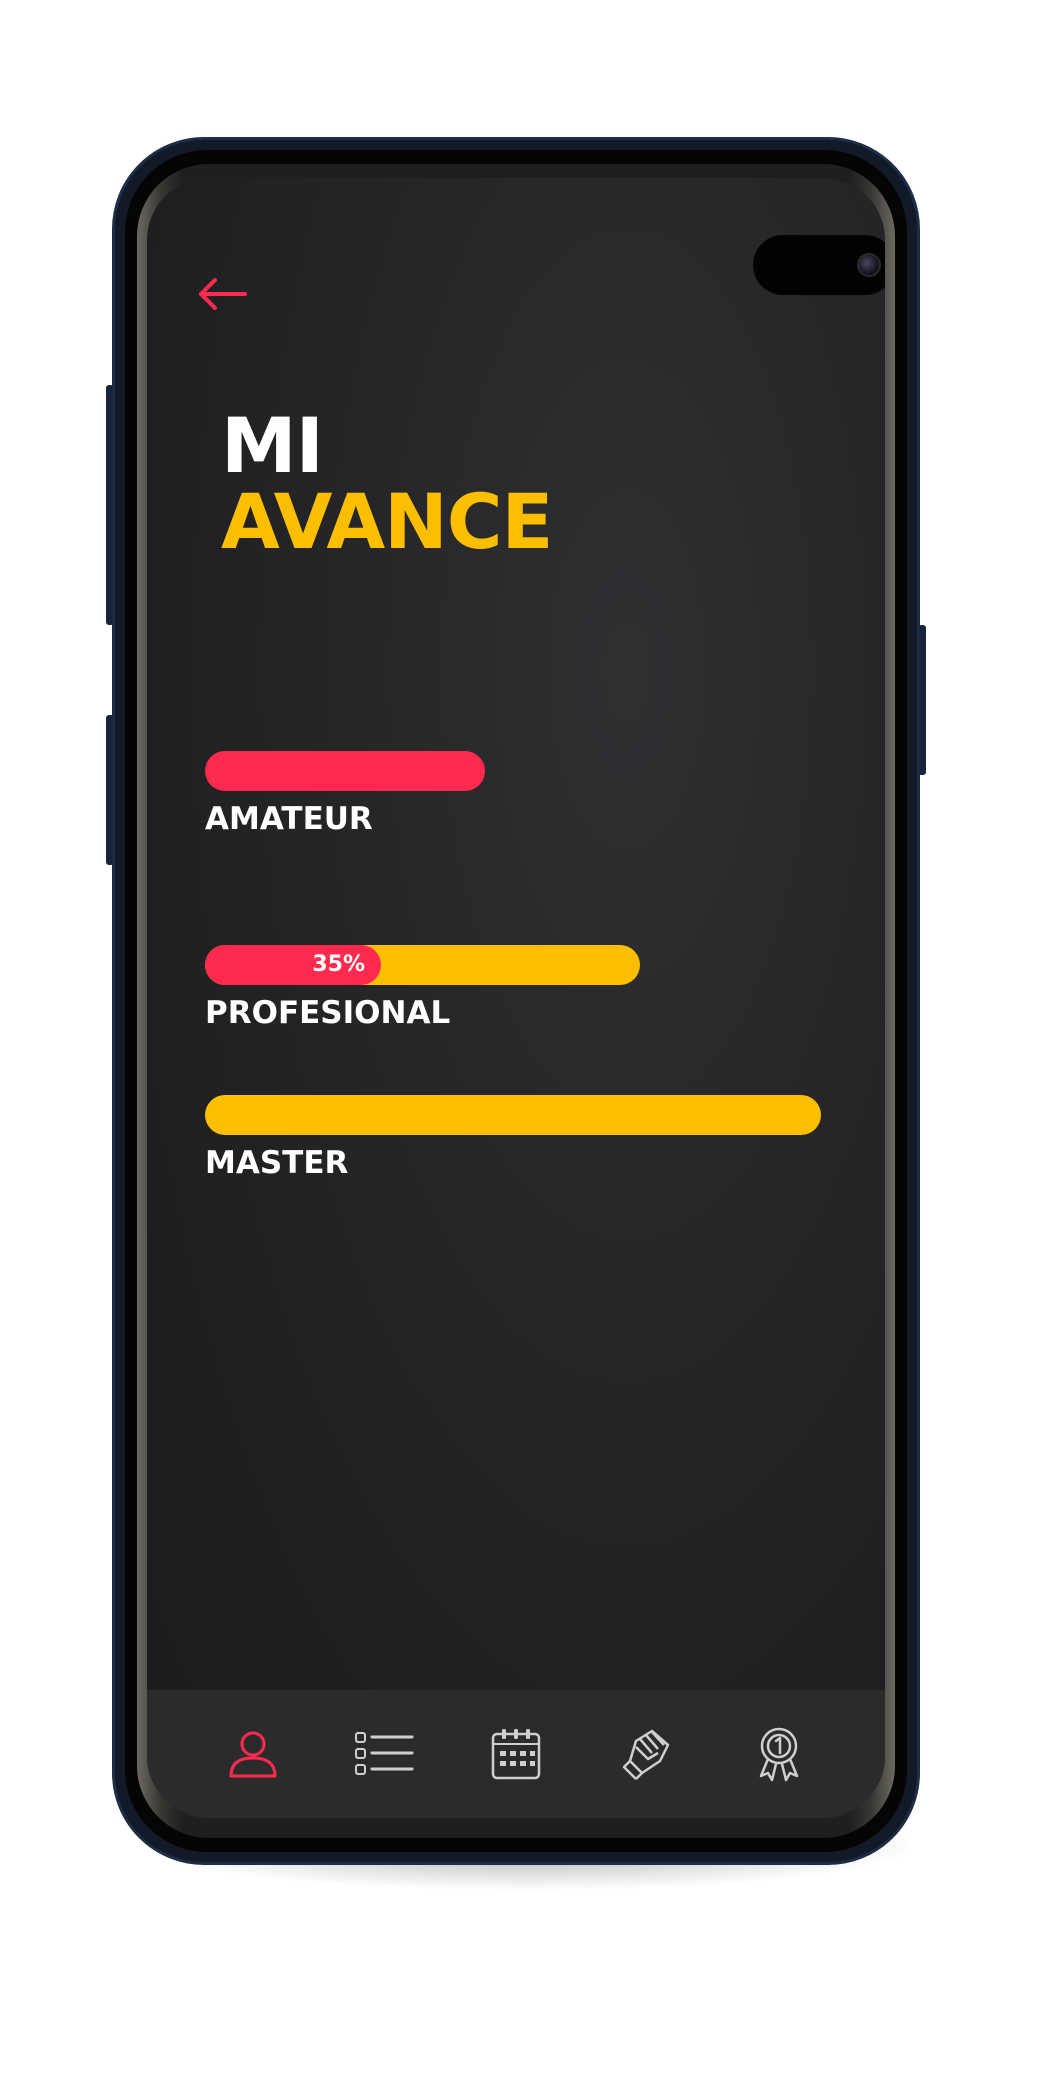 This screenshot has width=1058, height=2073. Describe the element at coordinates (272, 445) in the screenshot. I see `page-title-line1: MI` at that location.